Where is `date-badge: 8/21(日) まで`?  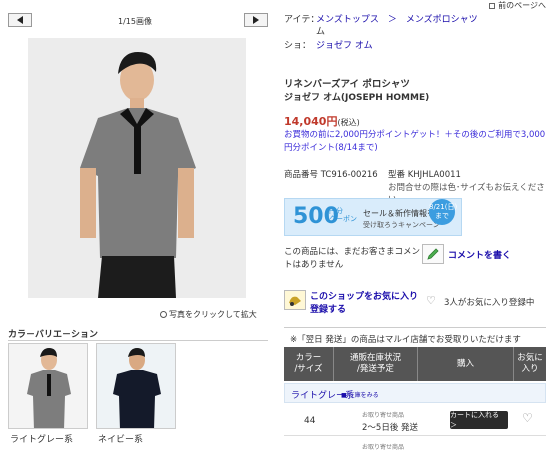 date-badge: 8/21(日) まで is located at coordinates (443, 212).